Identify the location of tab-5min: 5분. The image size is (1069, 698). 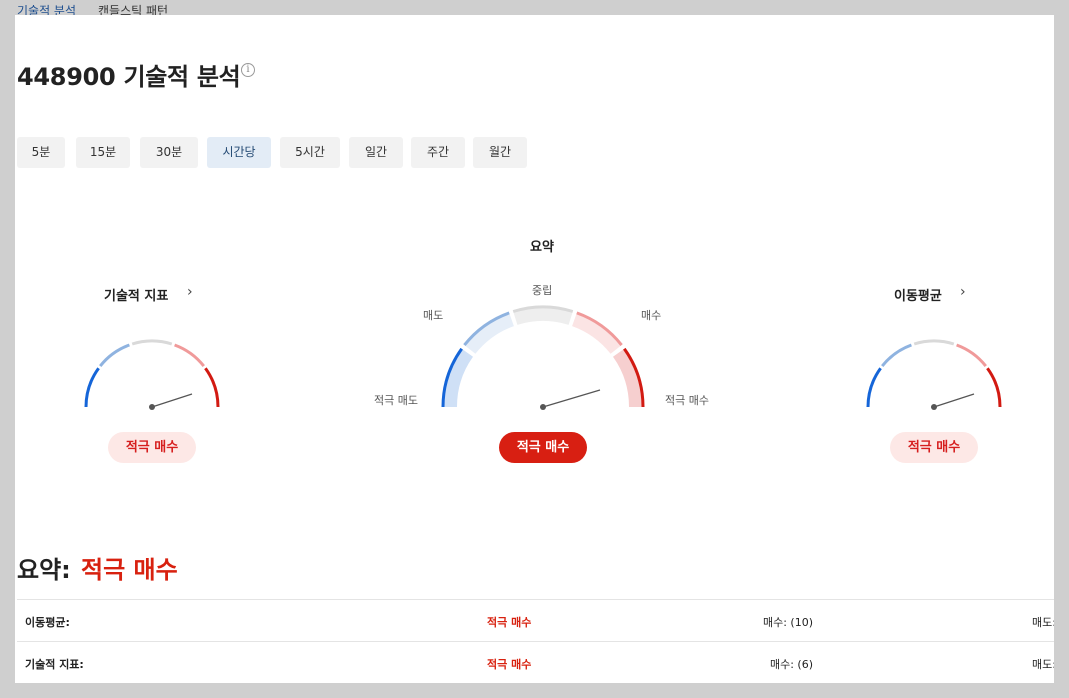
(41, 152).